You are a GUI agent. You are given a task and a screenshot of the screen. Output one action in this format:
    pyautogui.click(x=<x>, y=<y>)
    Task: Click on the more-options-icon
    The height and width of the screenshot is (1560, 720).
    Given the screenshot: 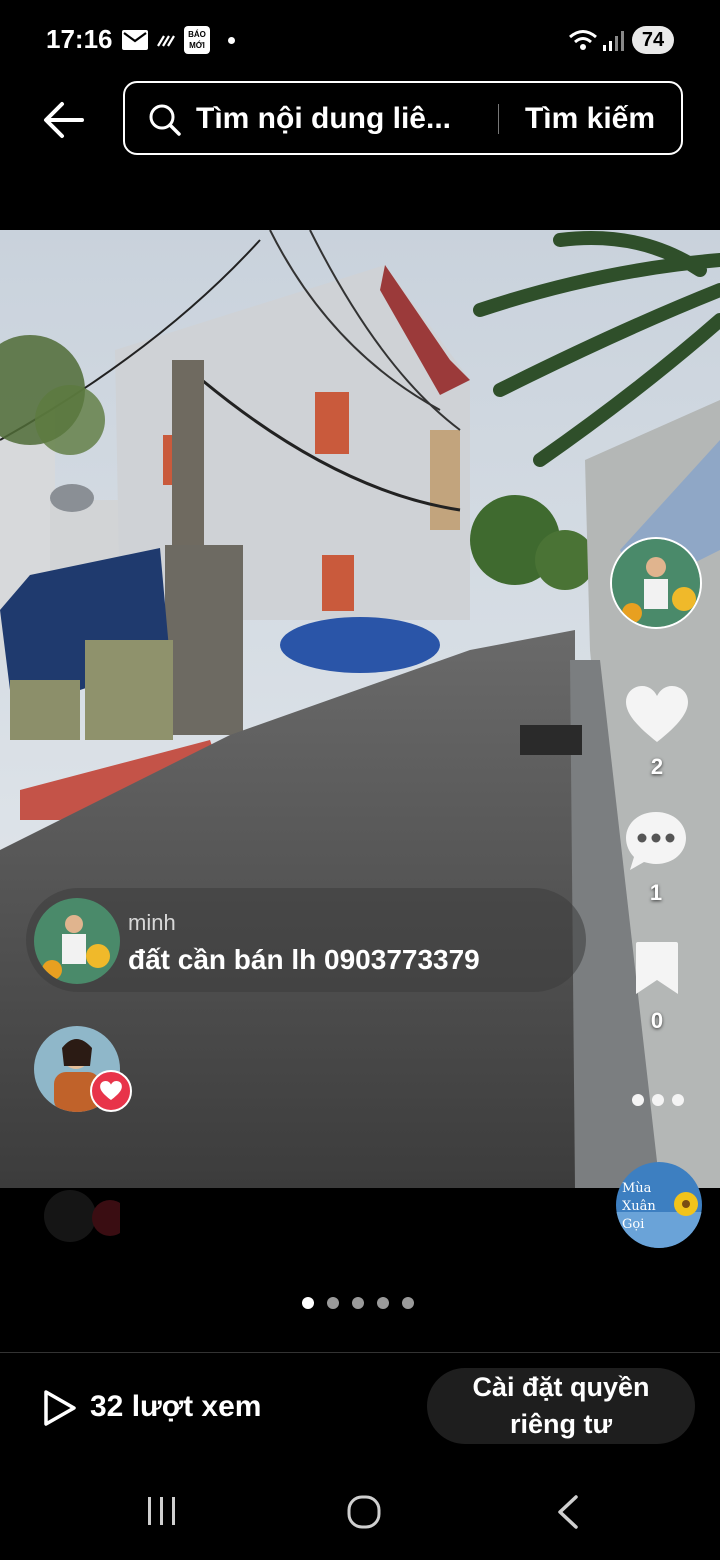 What is the action you would take?
    pyautogui.click(x=658, y=1100)
    